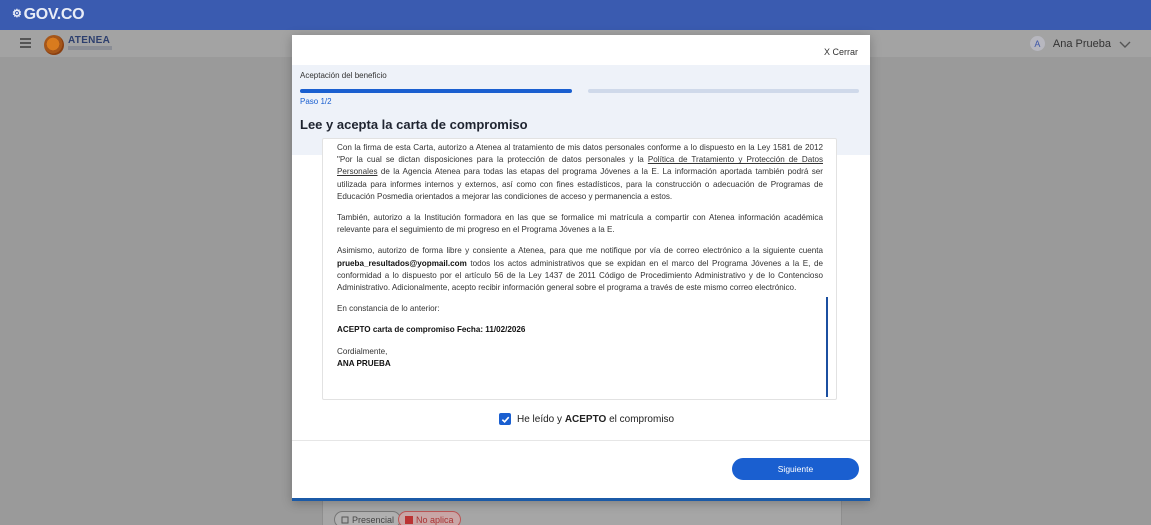 This screenshot has height=525, width=1151. I want to click on progress-track, so click(723, 91).